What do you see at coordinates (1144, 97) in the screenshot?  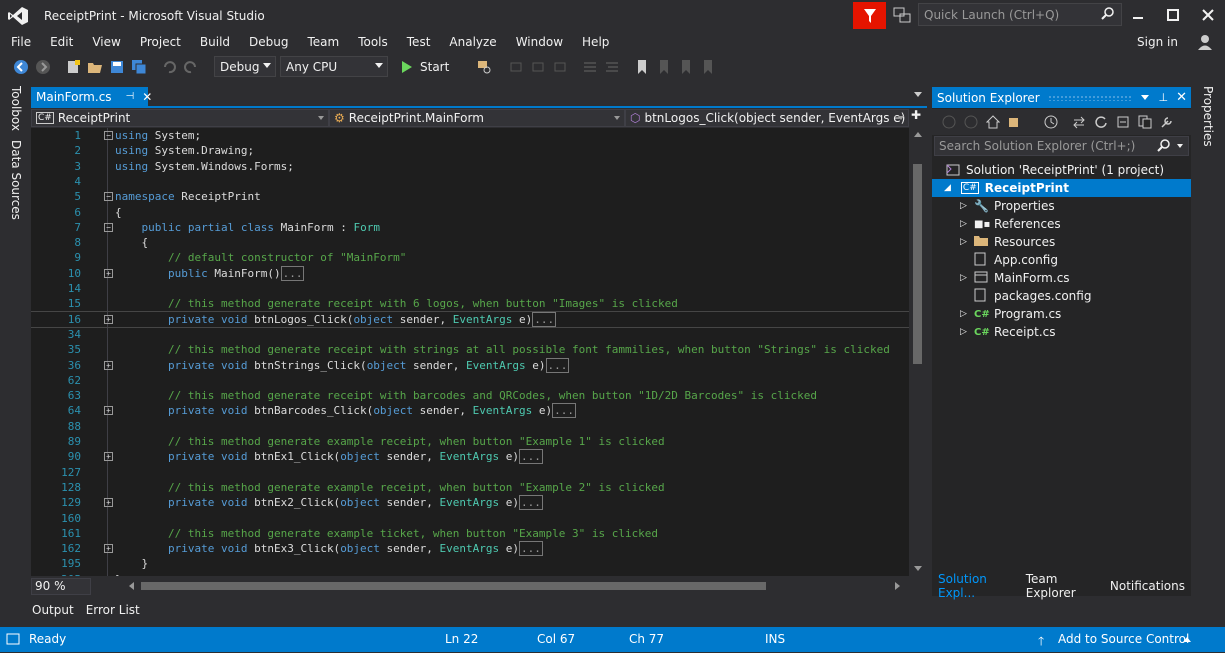 I see `panel-dropdown-icon` at bounding box center [1144, 97].